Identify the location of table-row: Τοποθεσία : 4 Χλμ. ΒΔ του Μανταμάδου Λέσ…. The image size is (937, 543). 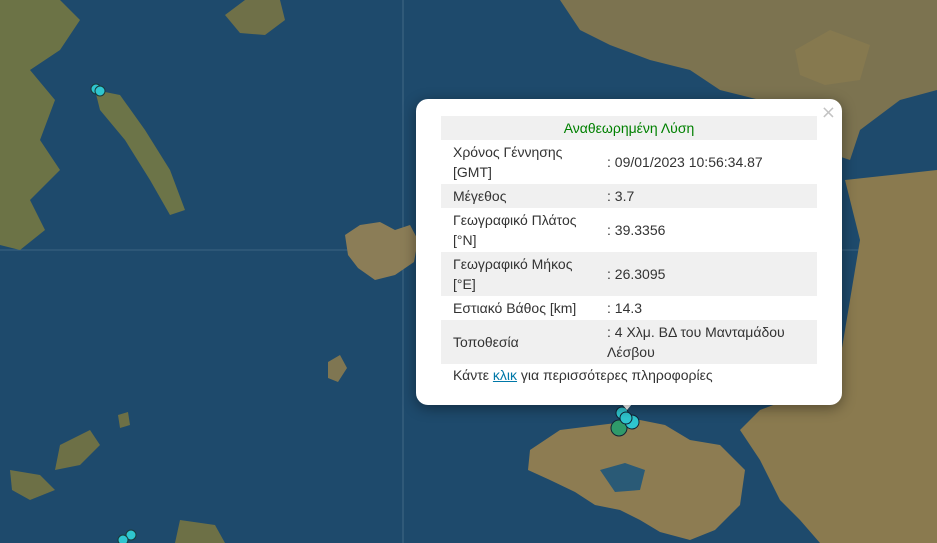
(629, 342).